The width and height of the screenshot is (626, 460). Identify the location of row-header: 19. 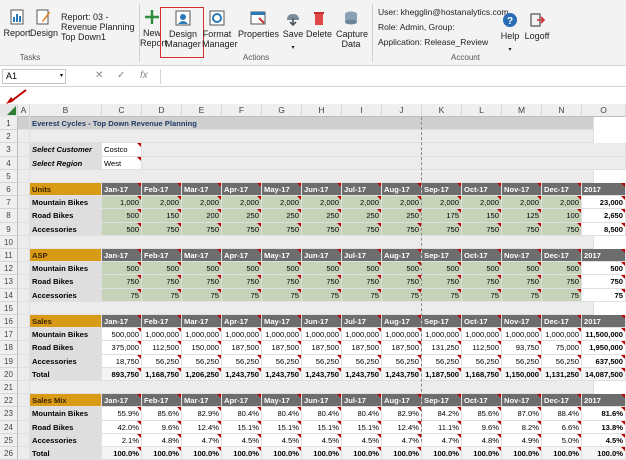
(9, 361).